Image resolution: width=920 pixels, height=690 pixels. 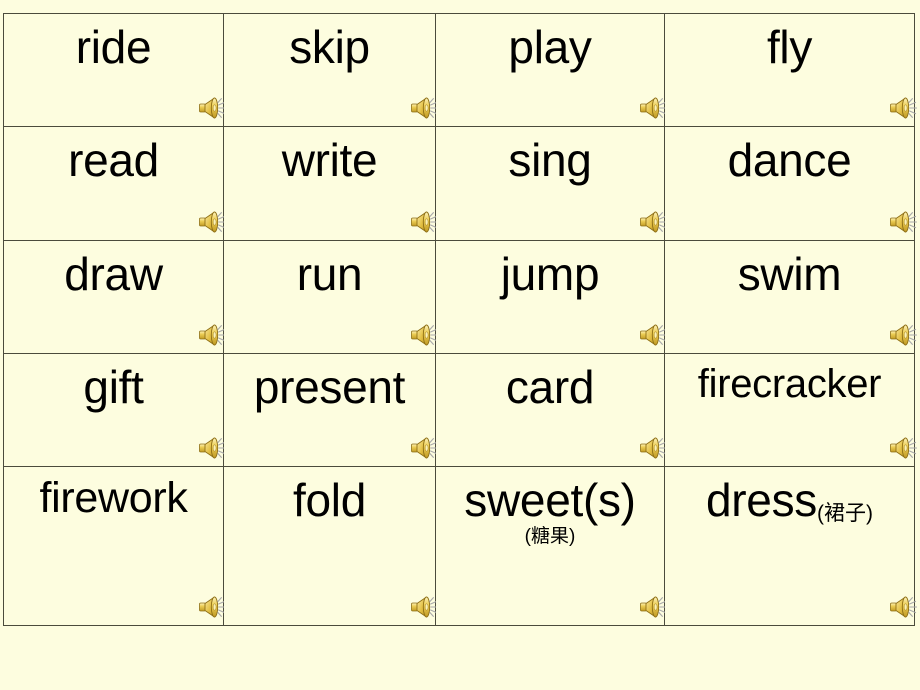 I want to click on vocabulary-cell: run, so click(x=331, y=296).